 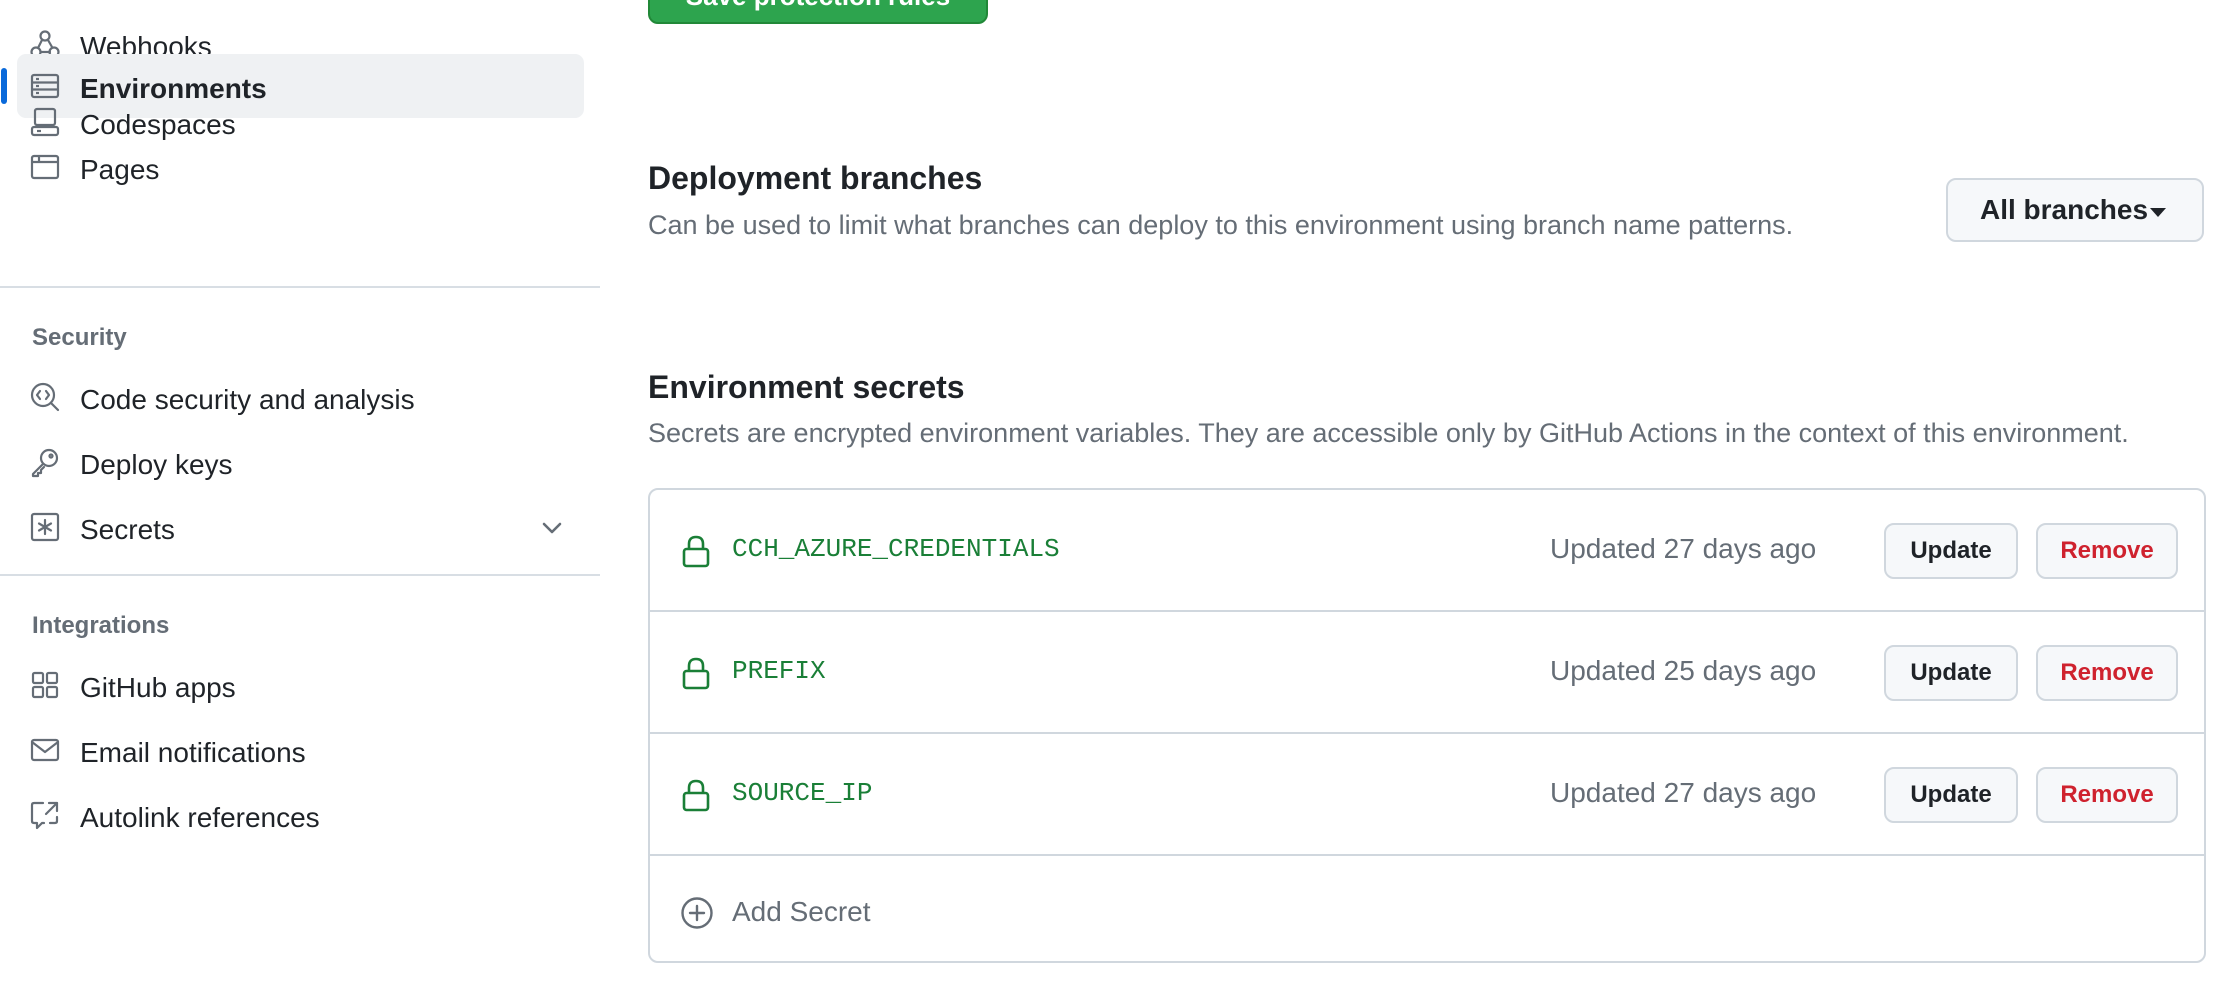 I want to click on key-asterisk-icon, so click(x=45, y=527).